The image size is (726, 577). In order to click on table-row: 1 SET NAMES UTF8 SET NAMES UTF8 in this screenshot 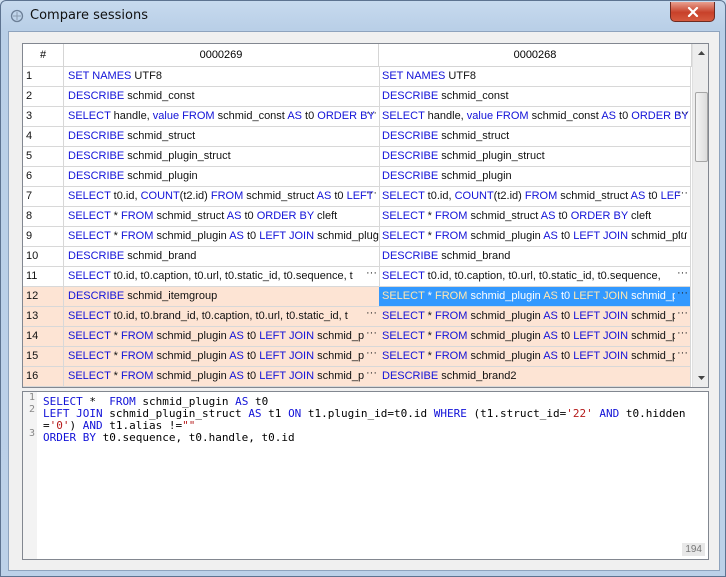, I will do `click(357, 77)`.